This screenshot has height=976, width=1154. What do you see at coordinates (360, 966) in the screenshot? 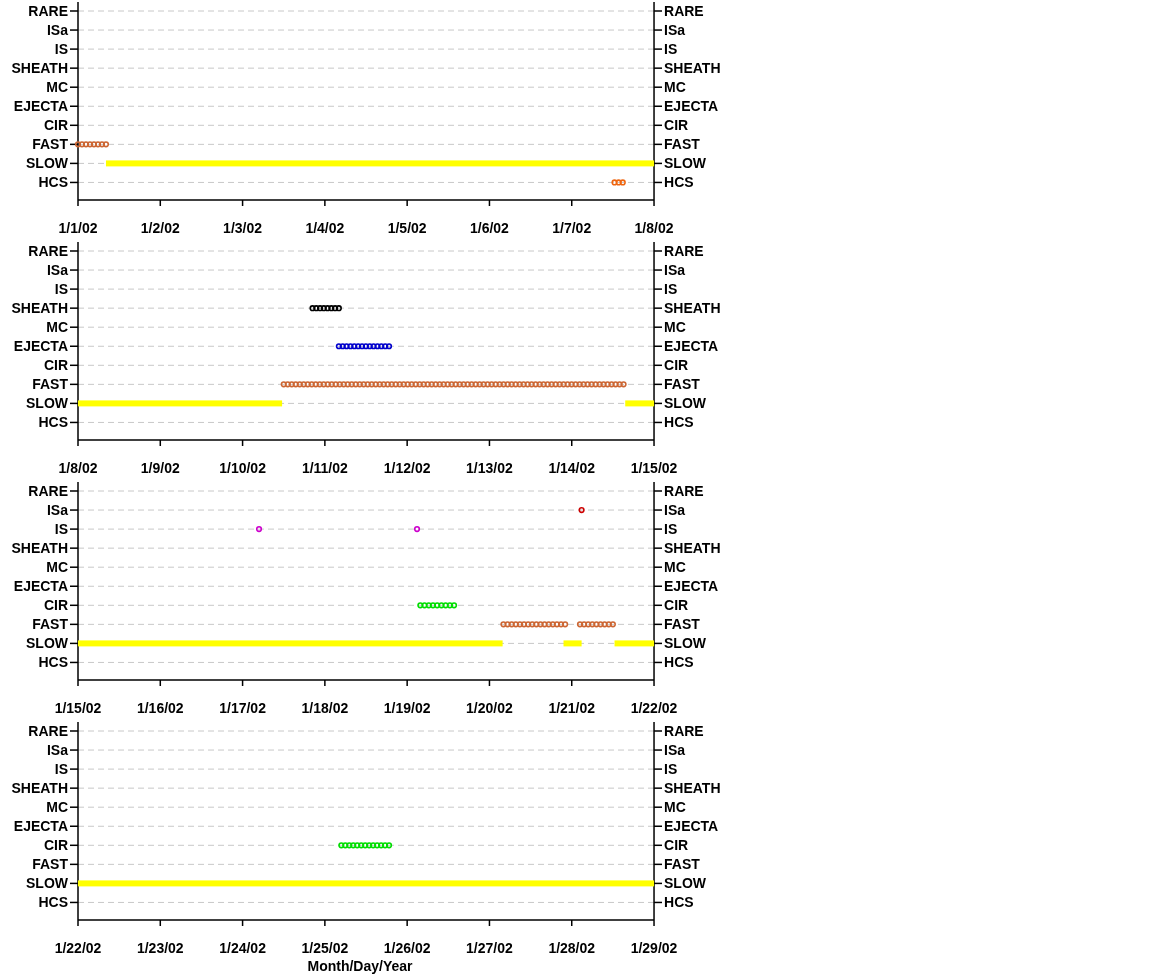
I see `x-axis-title: Month/Day/Year` at bounding box center [360, 966].